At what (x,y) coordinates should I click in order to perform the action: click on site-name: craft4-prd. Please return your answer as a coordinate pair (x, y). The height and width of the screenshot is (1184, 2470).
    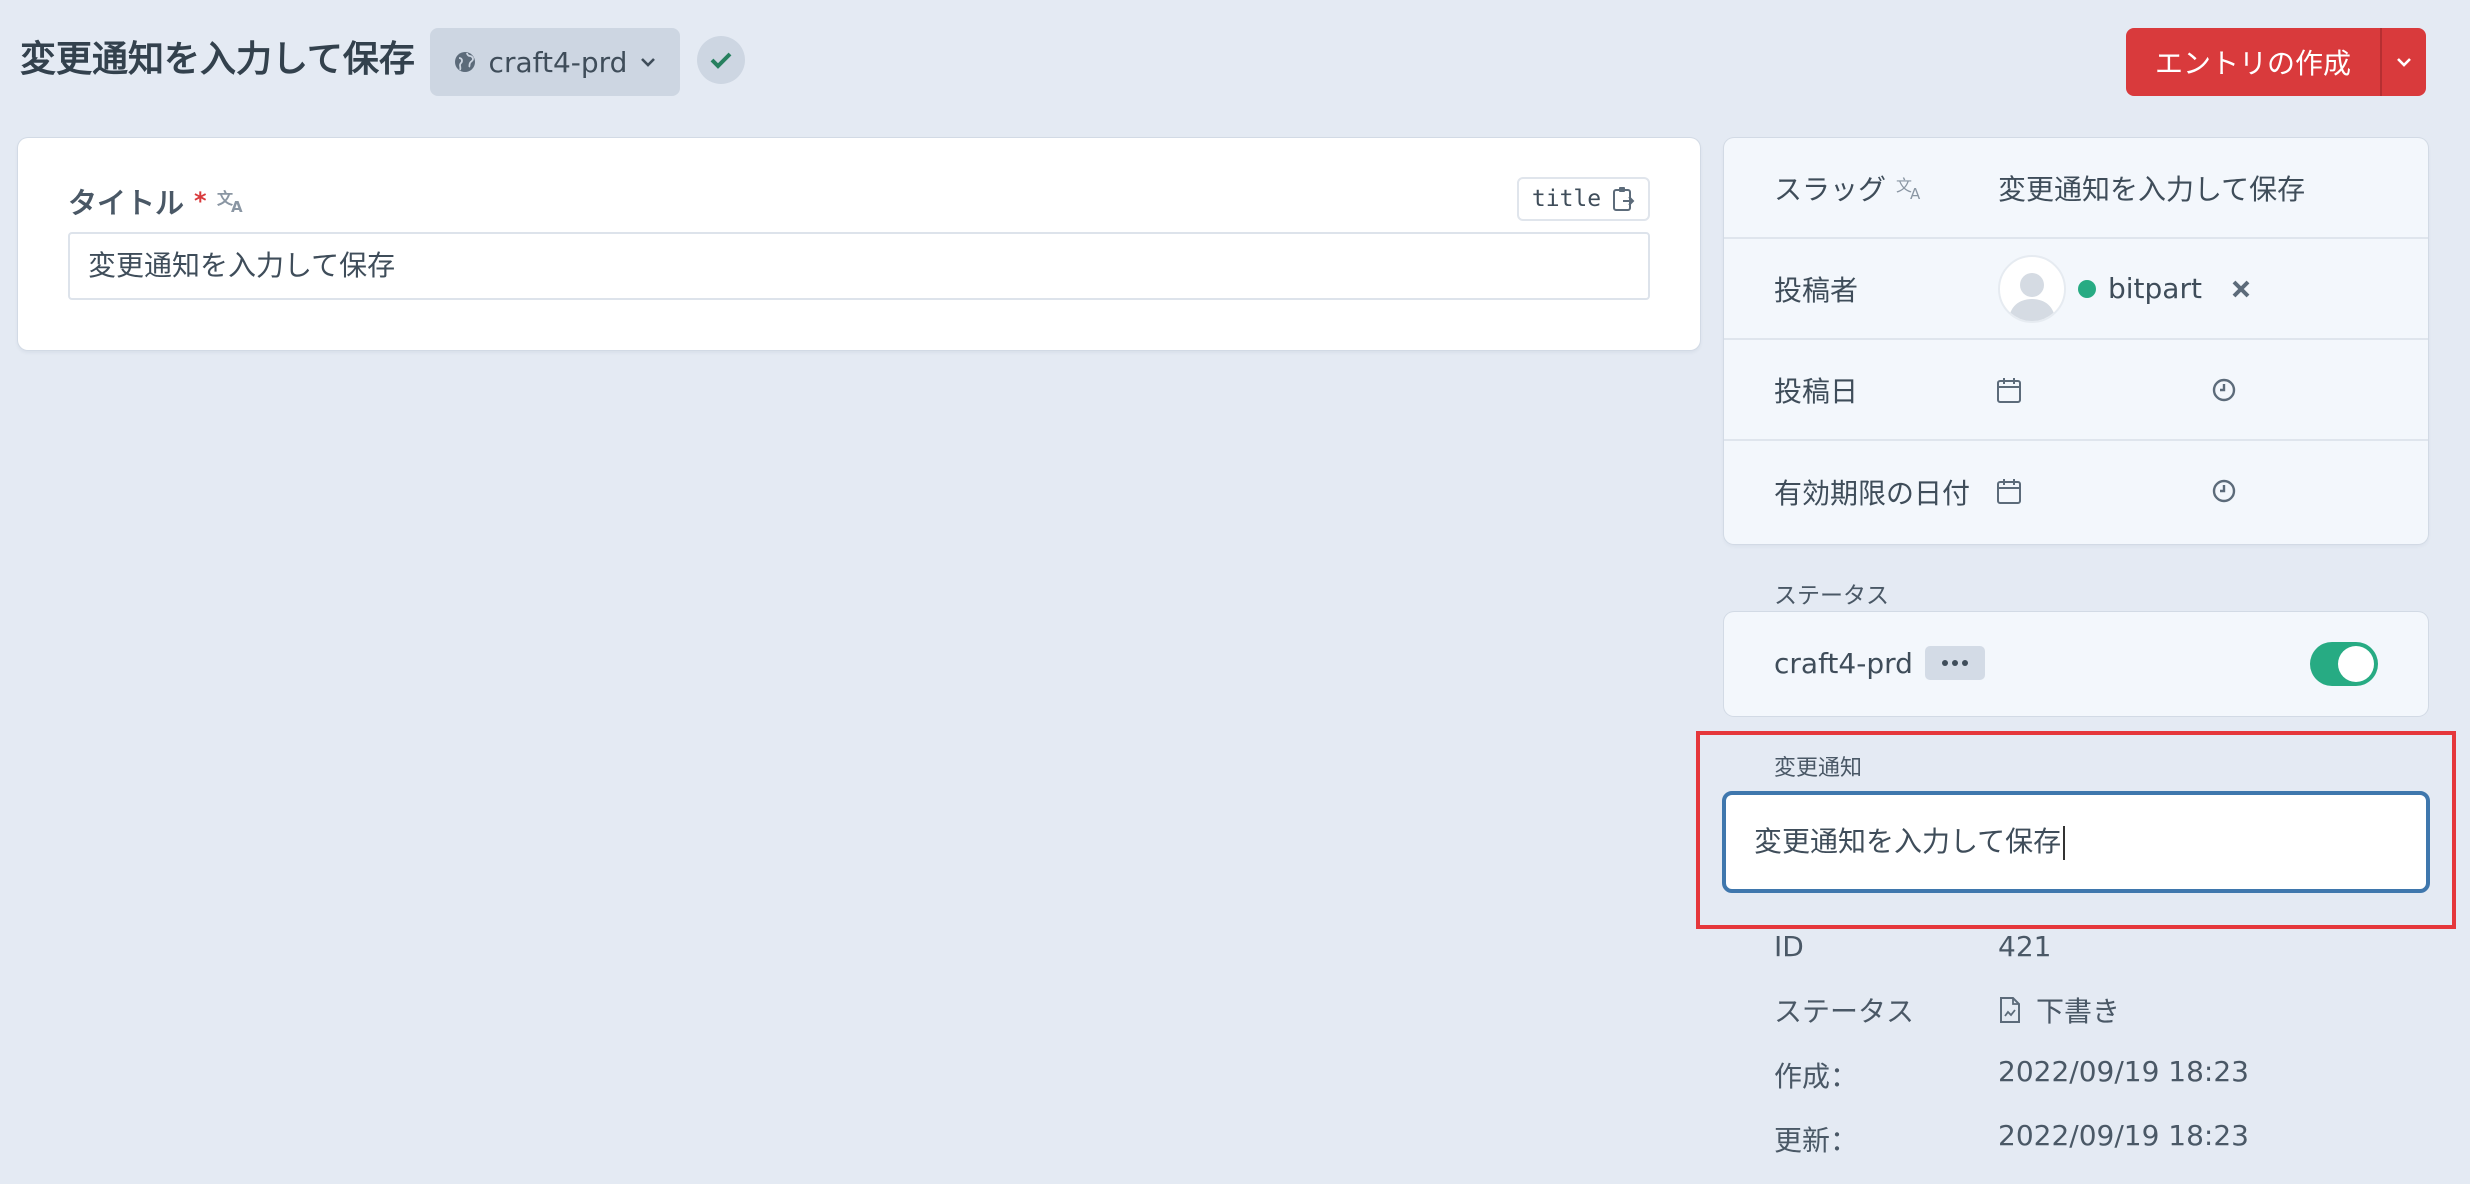
    Looking at the image, I should click on (1843, 663).